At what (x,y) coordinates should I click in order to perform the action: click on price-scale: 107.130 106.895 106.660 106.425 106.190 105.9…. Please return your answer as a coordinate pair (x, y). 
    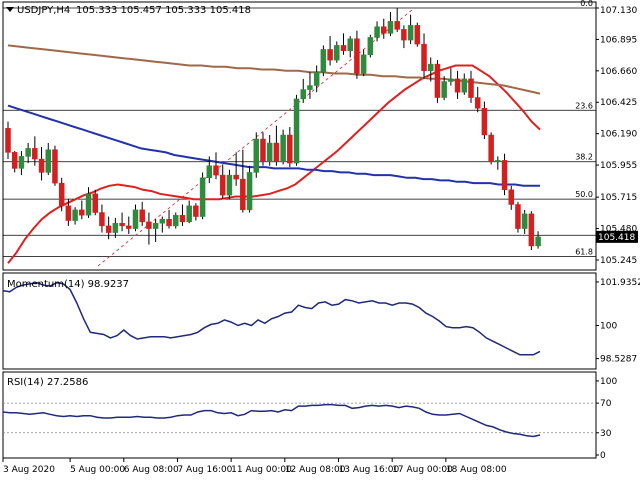
    Looking at the image, I should click on (616, 136).